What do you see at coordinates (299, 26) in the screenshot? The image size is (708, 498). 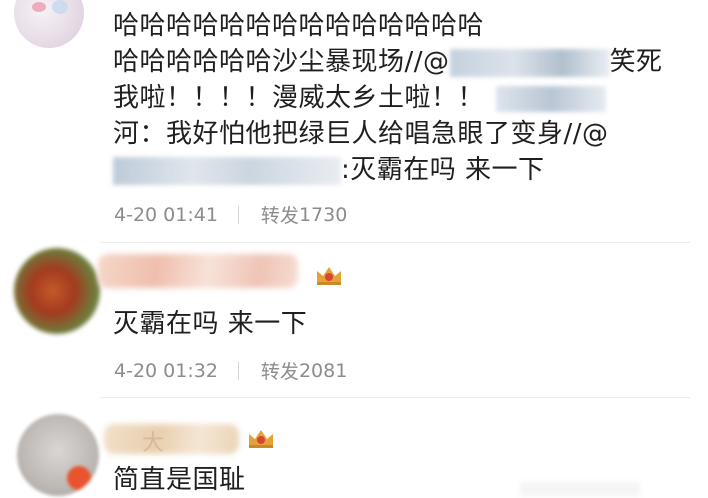 I see `comment-line: 哈哈哈哈哈哈哈哈哈哈哈哈哈哈` at bounding box center [299, 26].